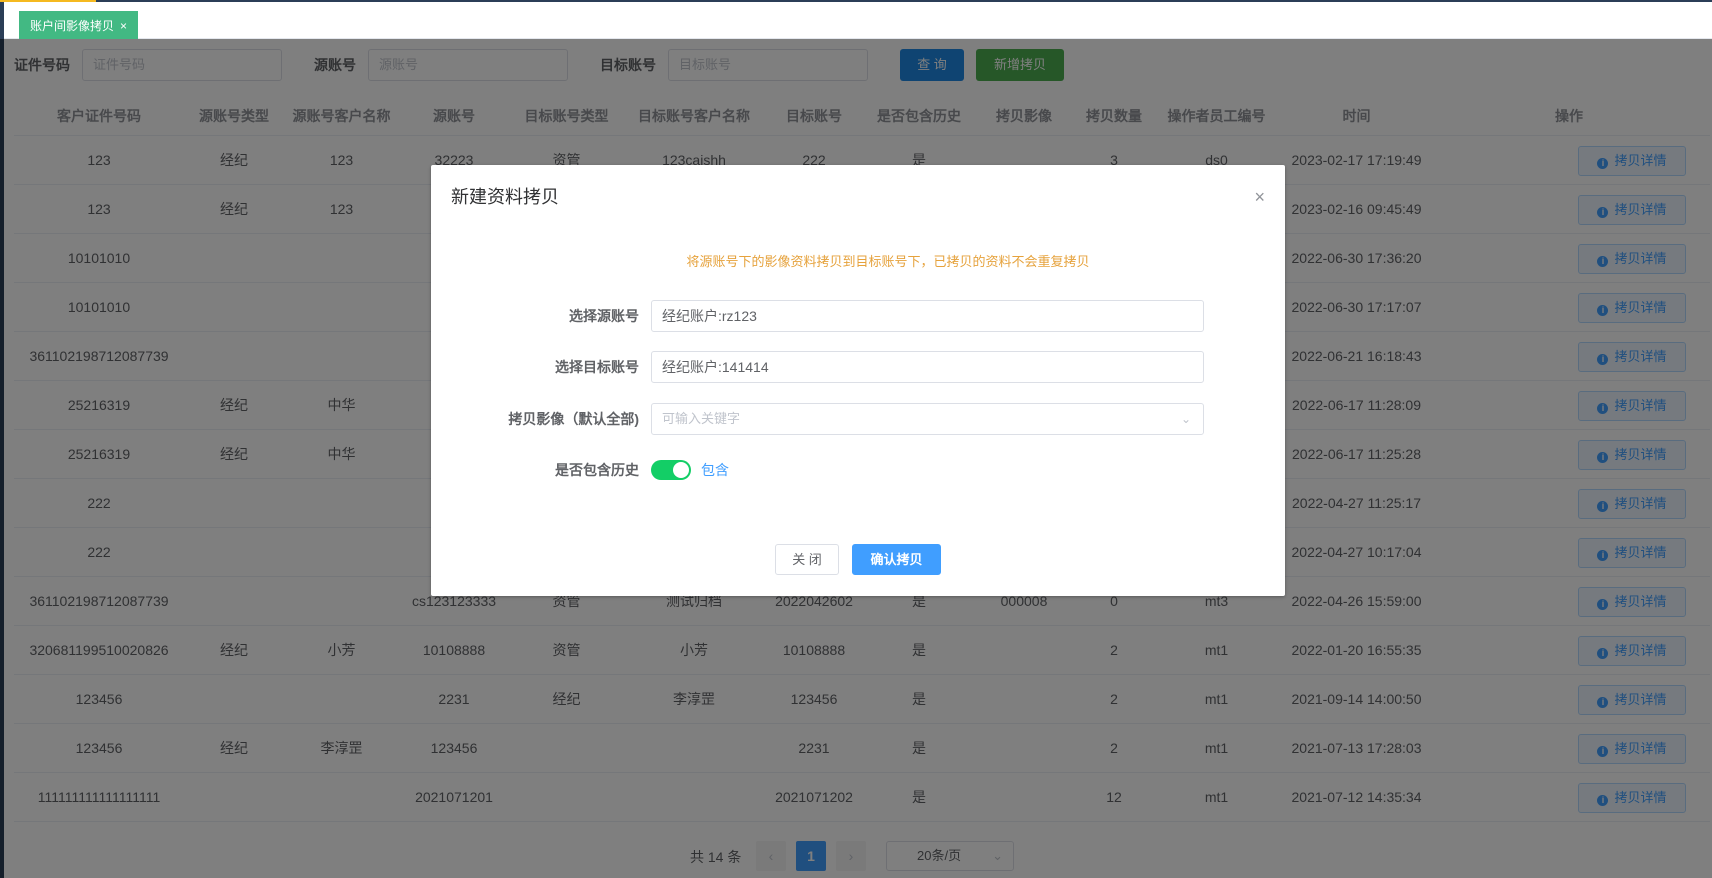 The width and height of the screenshot is (1712, 878). Describe the element at coordinates (597, 367) in the screenshot. I see `dst-account-label: 选择目标账号` at that location.